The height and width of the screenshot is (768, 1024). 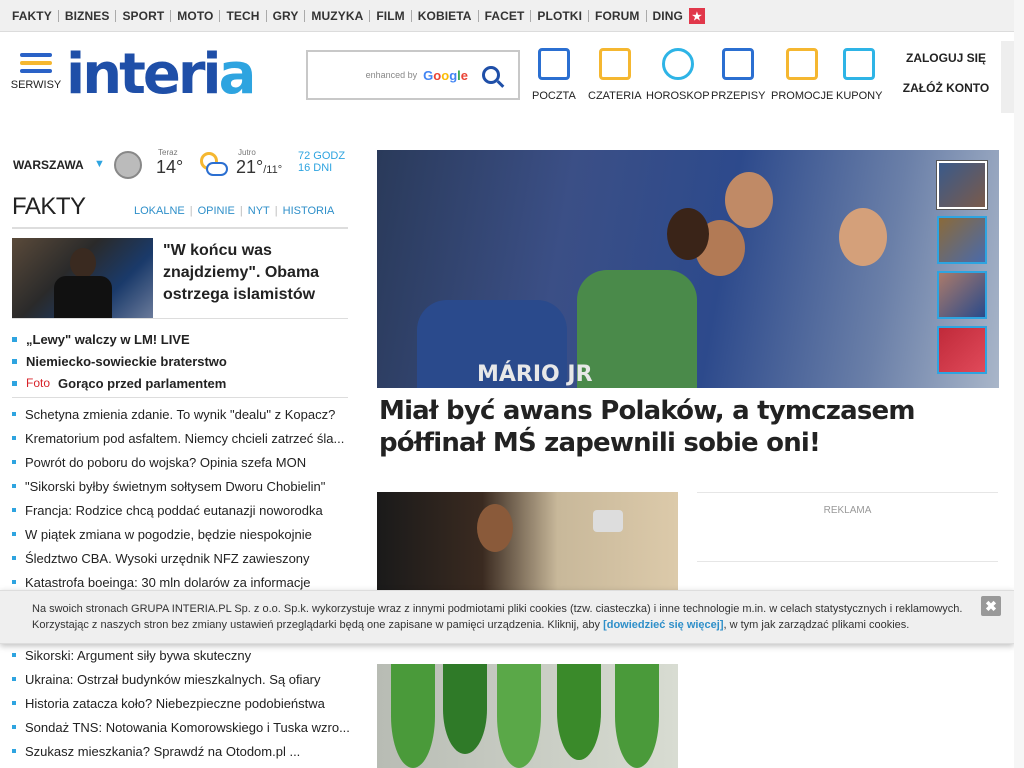 I want to click on chevron-down-icon: ▼, so click(x=99, y=164).